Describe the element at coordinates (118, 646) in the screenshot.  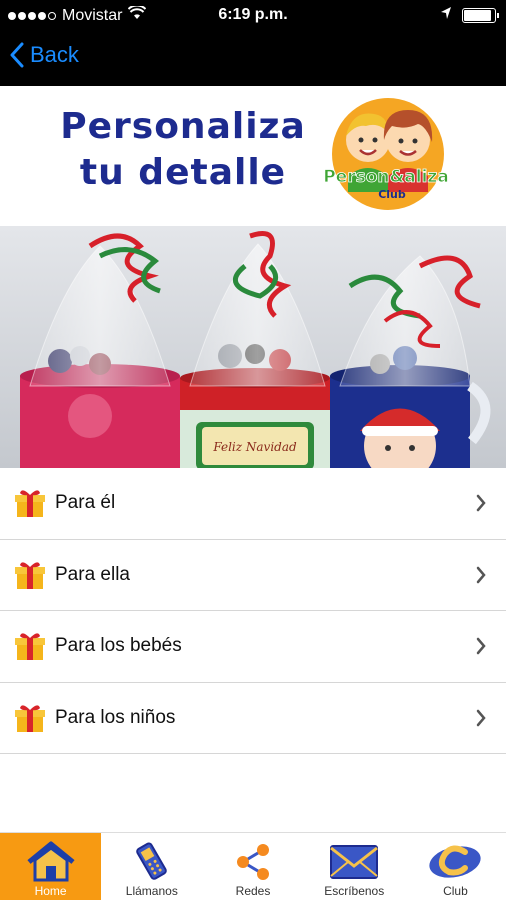
I see `list-item-label: Para los bebés` at that location.